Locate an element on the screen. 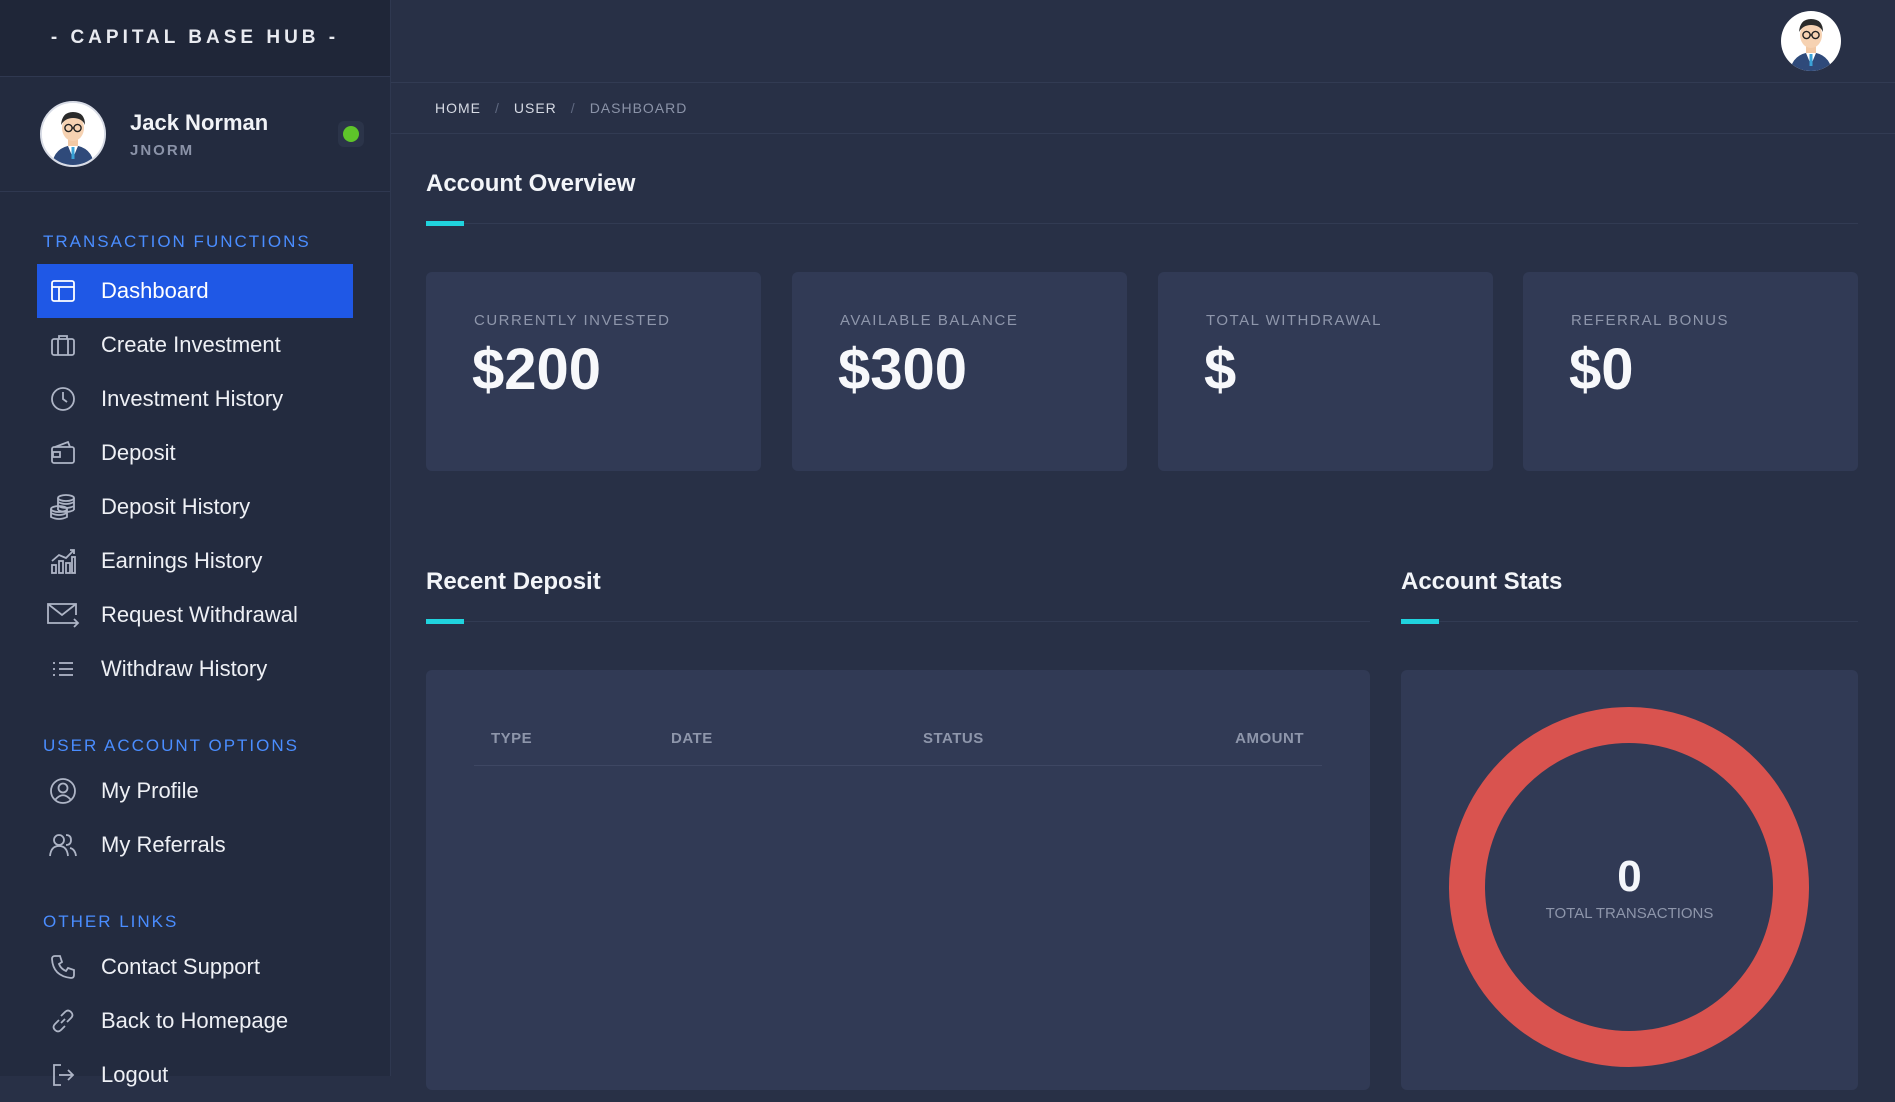 The width and height of the screenshot is (1895, 1102). column-header-date: DATE is located at coordinates (692, 738).